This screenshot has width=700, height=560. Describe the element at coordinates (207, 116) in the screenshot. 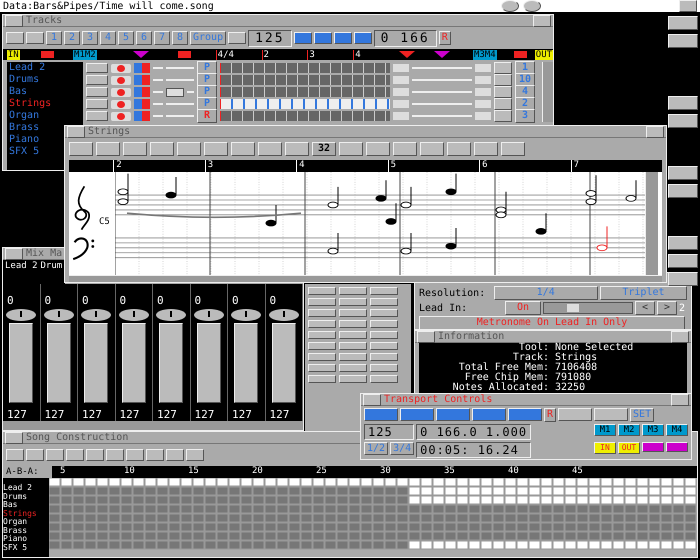

I see `track-mode-button: R` at that location.